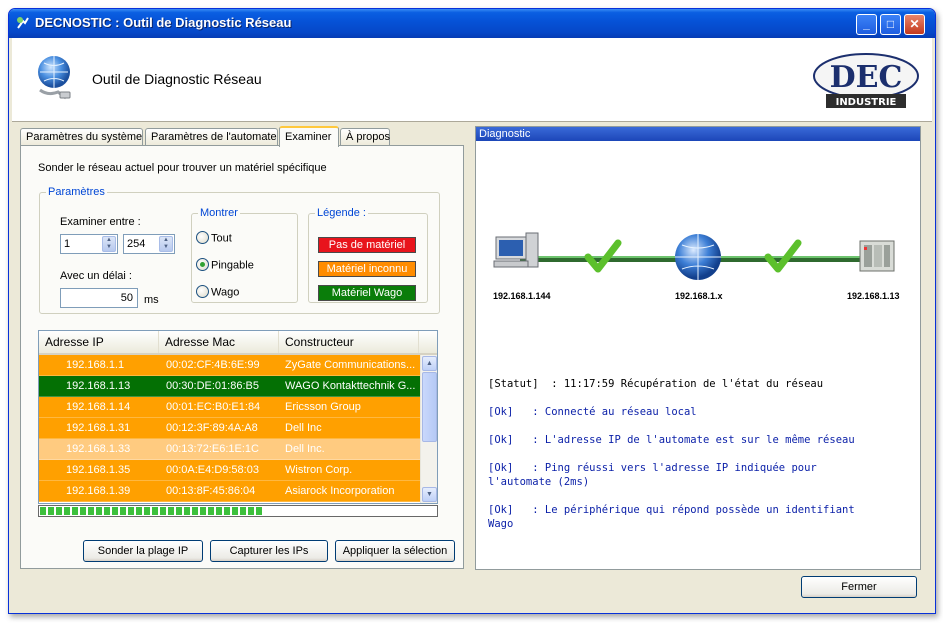  Describe the element at coordinates (23, 23) in the screenshot. I see `app-icon` at that location.